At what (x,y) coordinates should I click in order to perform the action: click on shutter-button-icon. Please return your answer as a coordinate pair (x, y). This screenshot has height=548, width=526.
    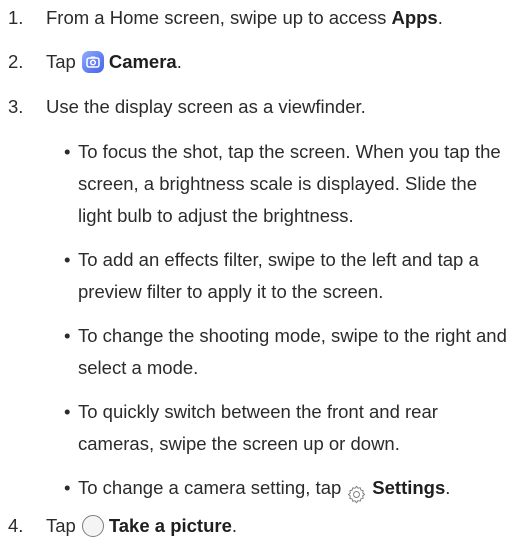
    Looking at the image, I should click on (92, 526).